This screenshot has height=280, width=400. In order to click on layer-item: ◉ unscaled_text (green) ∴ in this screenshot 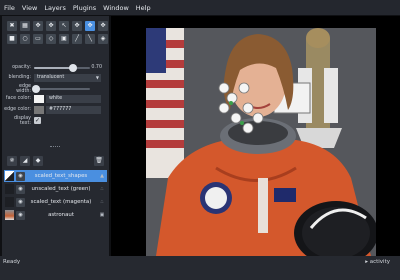, I will do `click(55, 189)`.